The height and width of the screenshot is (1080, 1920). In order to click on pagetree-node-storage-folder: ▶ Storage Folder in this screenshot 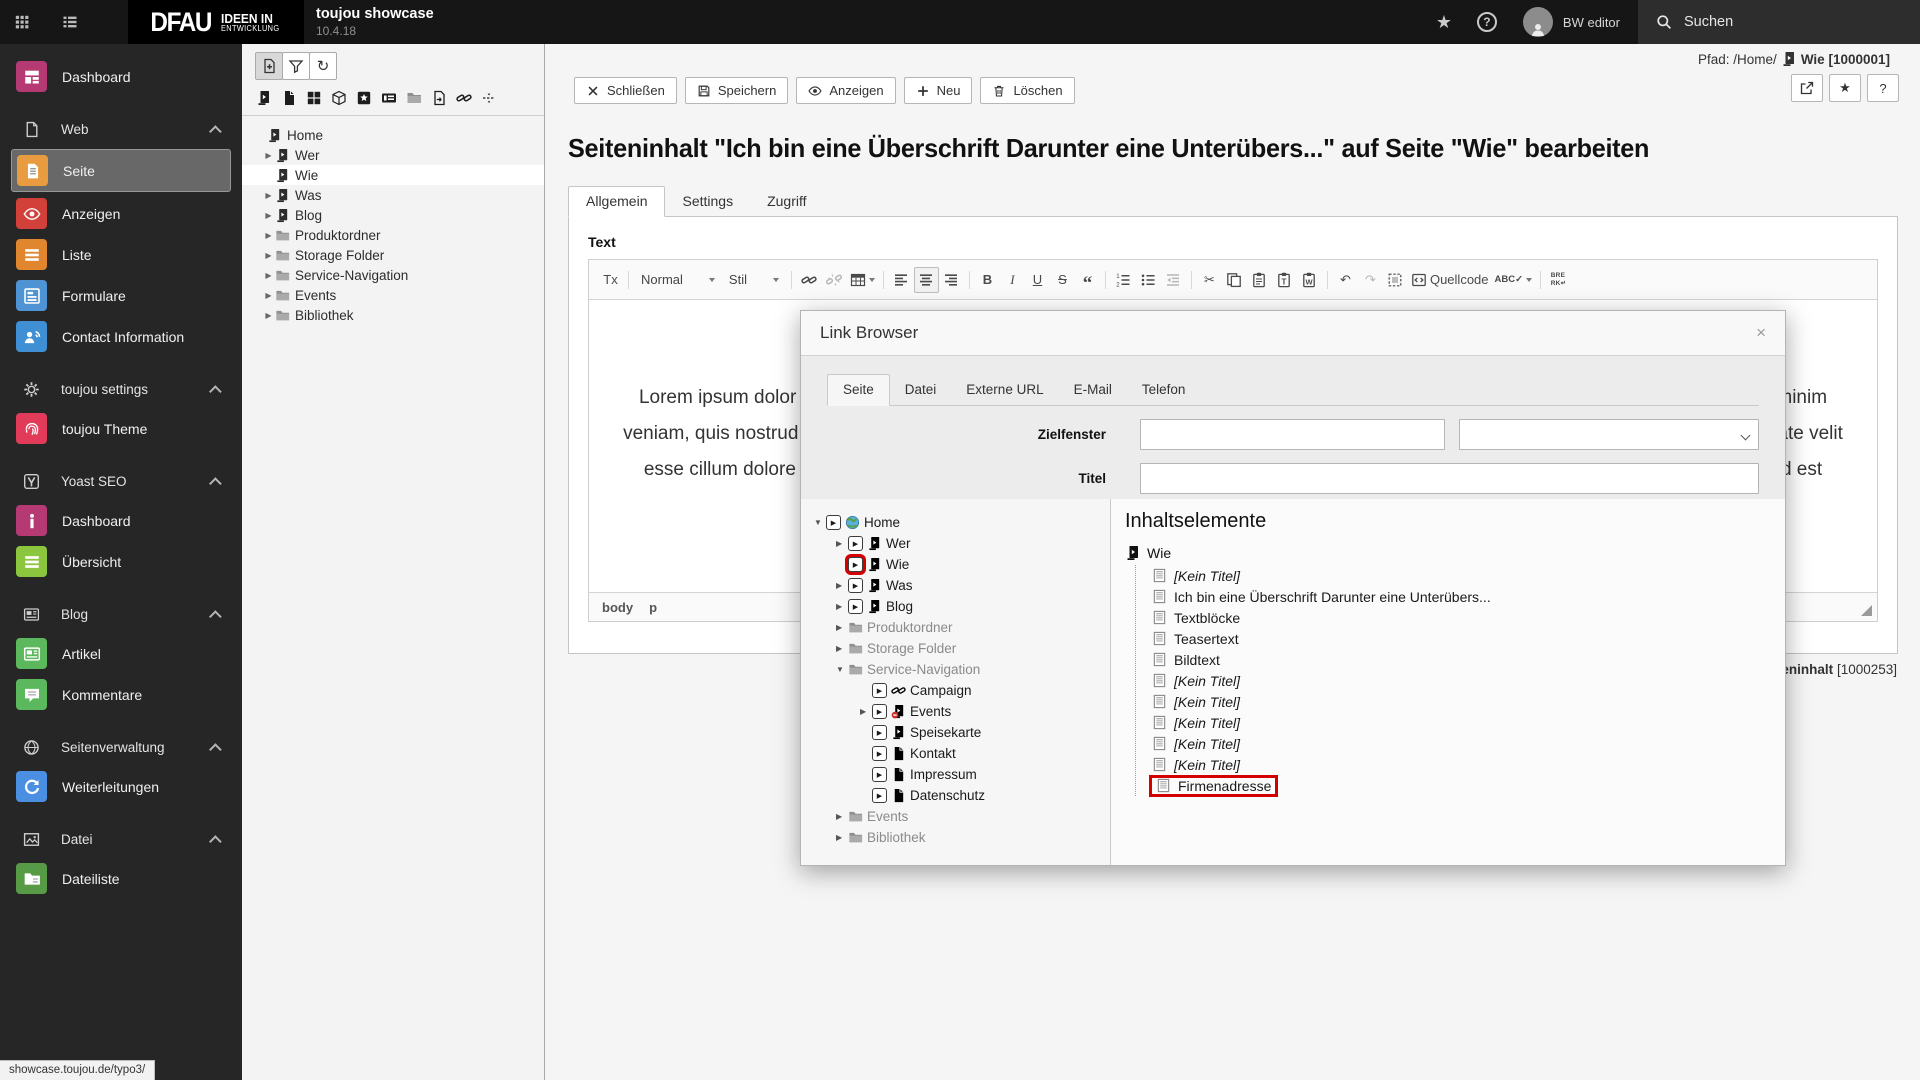, I will do `click(393, 255)`.